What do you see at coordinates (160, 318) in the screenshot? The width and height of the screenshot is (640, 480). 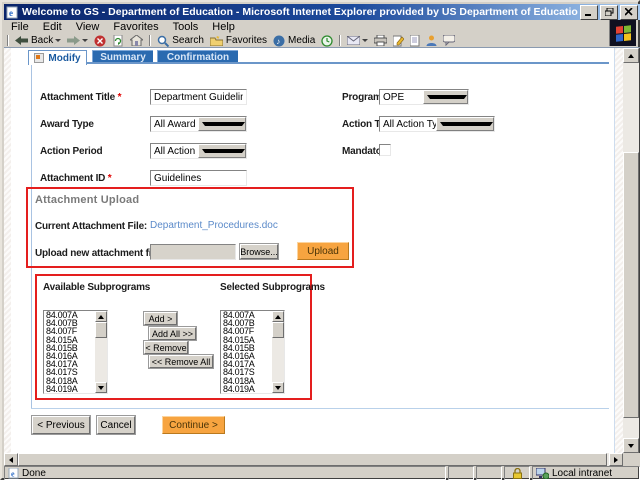 I see `add-button: Add >` at bounding box center [160, 318].